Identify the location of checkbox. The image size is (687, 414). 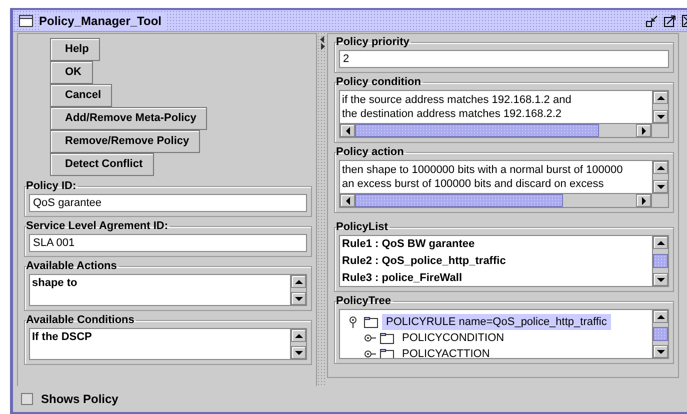
(27, 399).